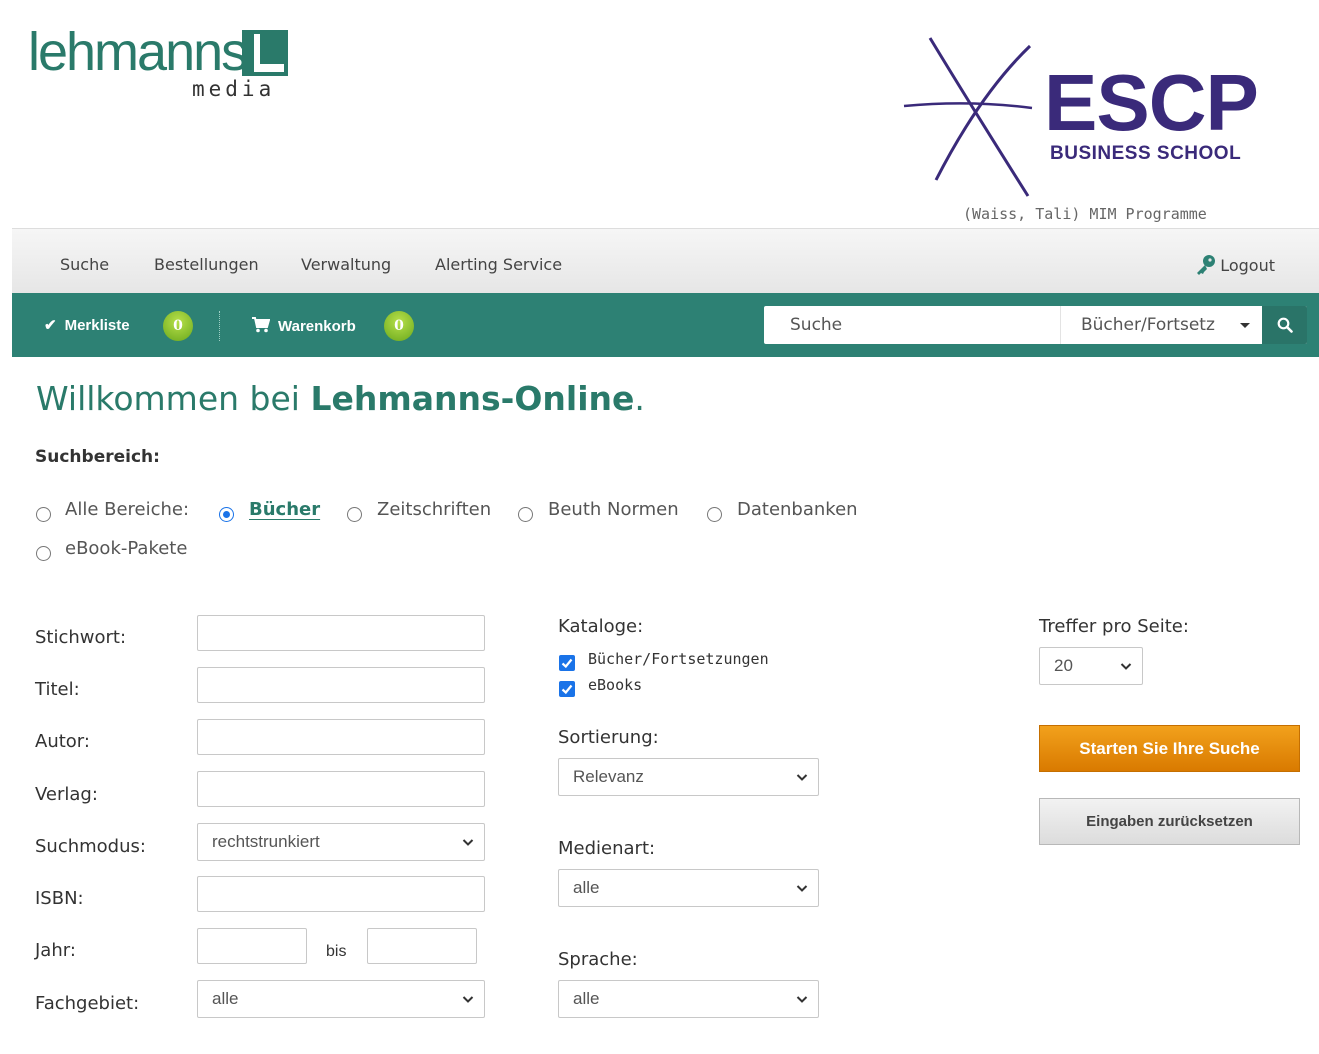 The image size is (1319, 1054). What do you see at coordinates (1114, 626) in the screenshot?
I see `treffer-label: Treffer pro Seite:` at bounding box center [1114, 626].